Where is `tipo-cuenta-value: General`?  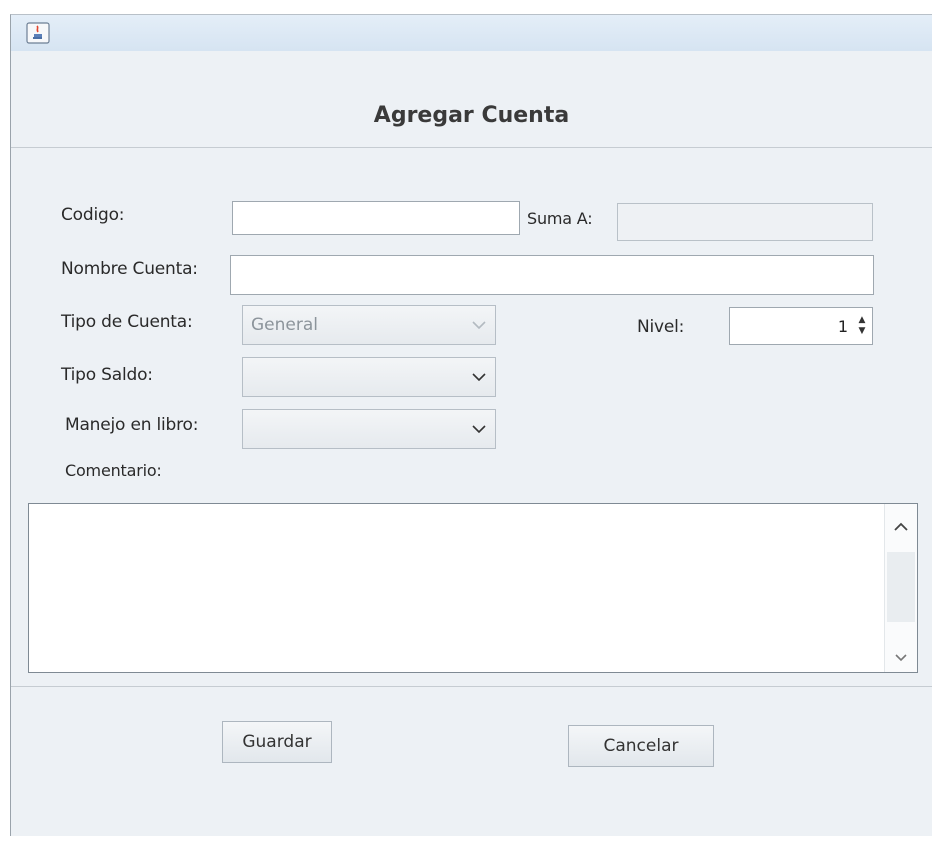 tipo-cuenta-value: General is located at coordinates (284, 325).